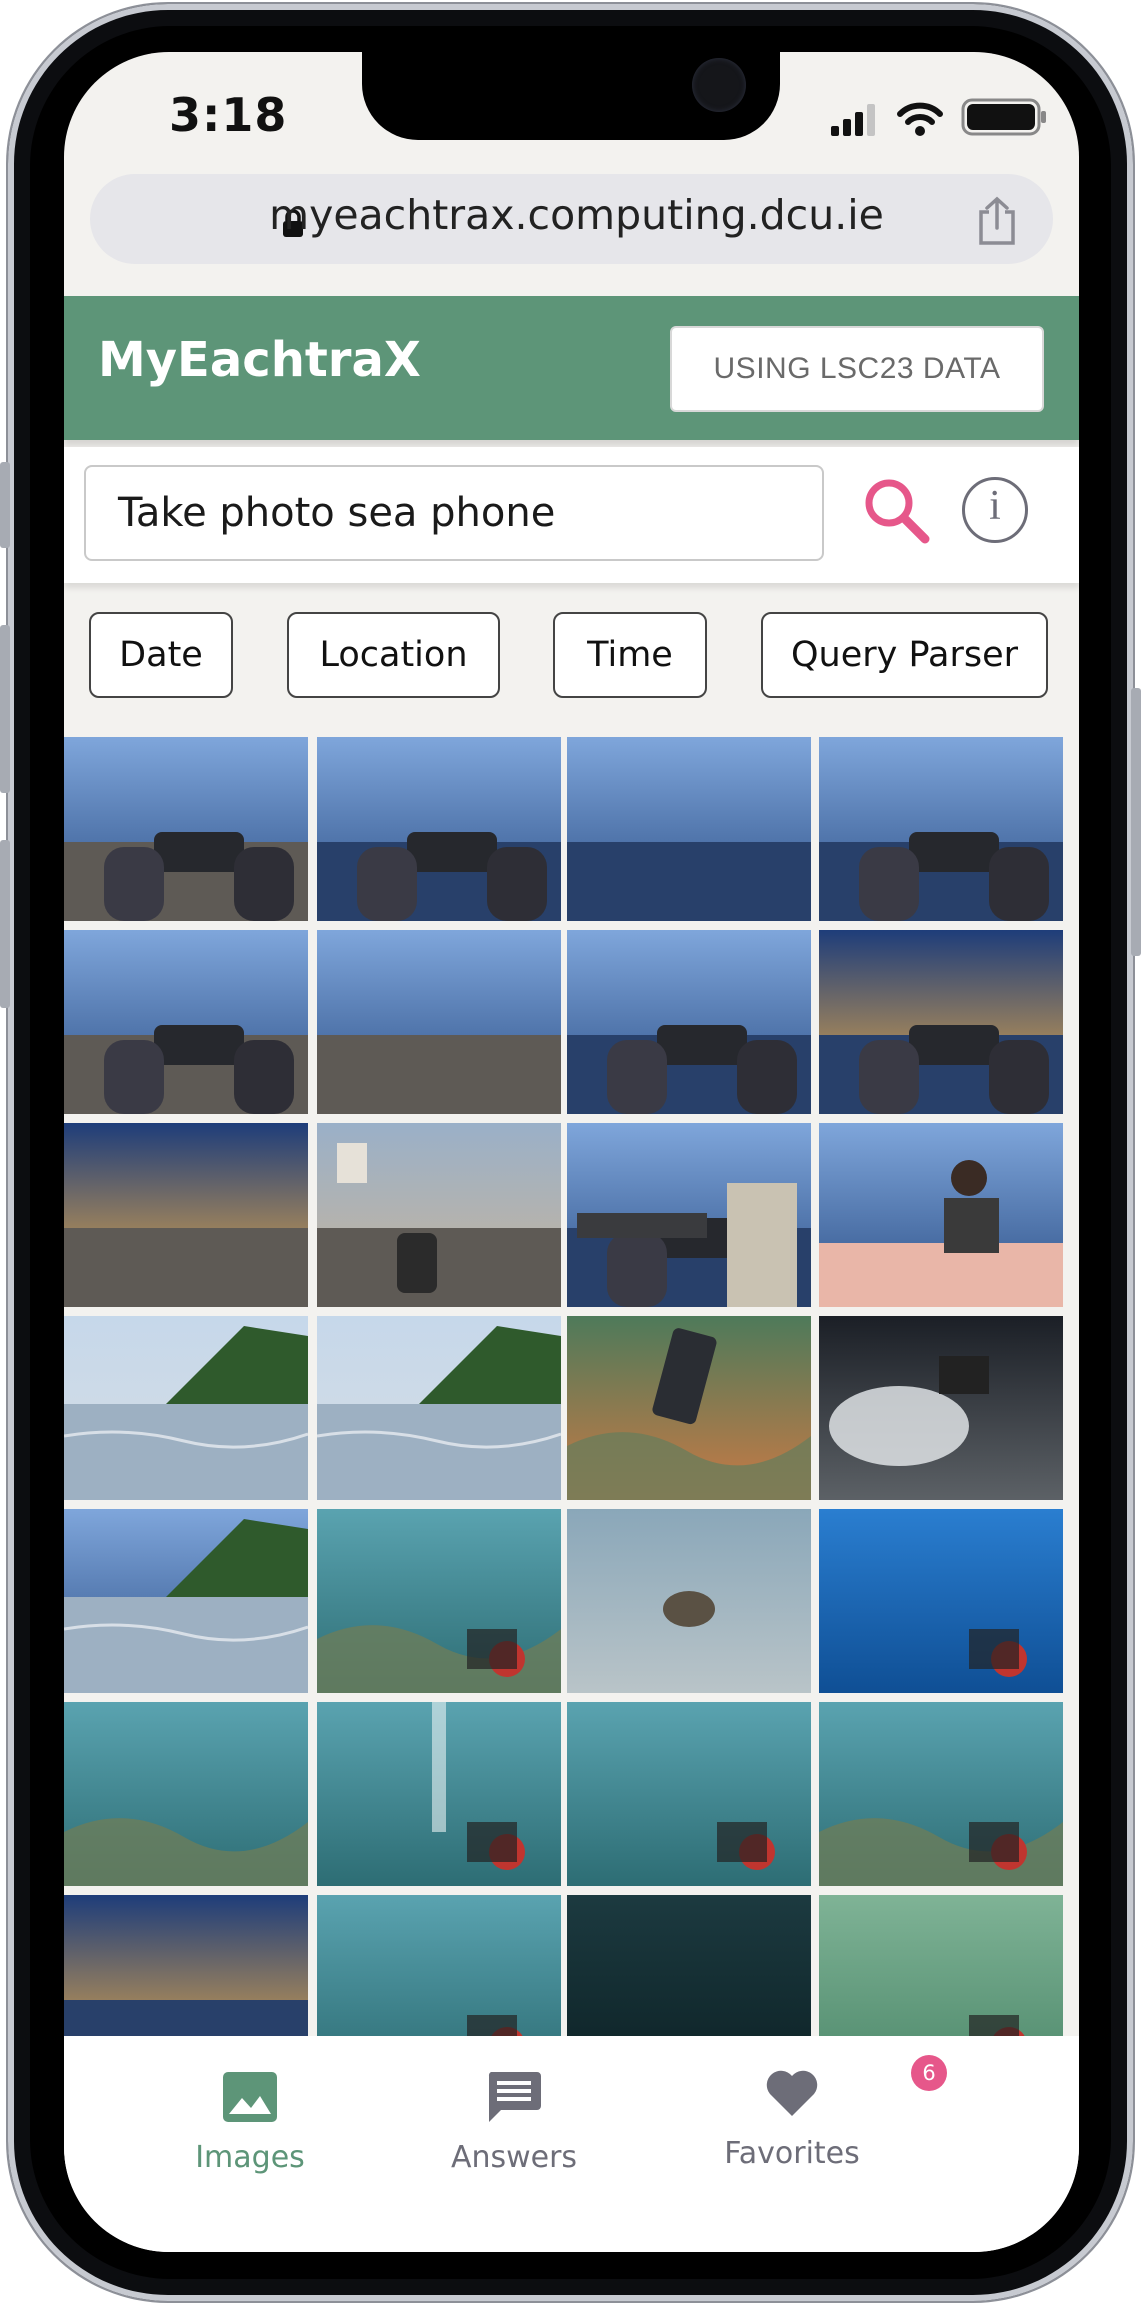 This screenshot has height=2307, width=1141. I want to click on tab-images-label: Images, so click(250, 2157).